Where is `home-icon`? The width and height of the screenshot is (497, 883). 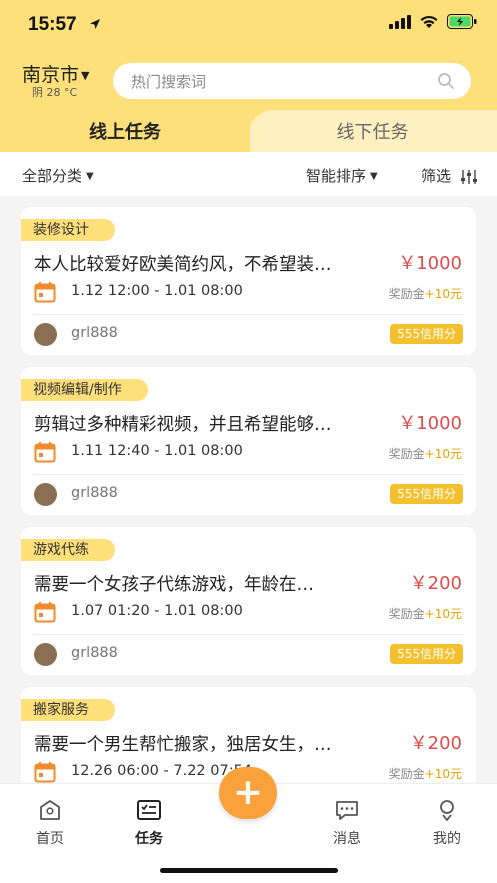 home-icon is located at coordinates (50, 810).